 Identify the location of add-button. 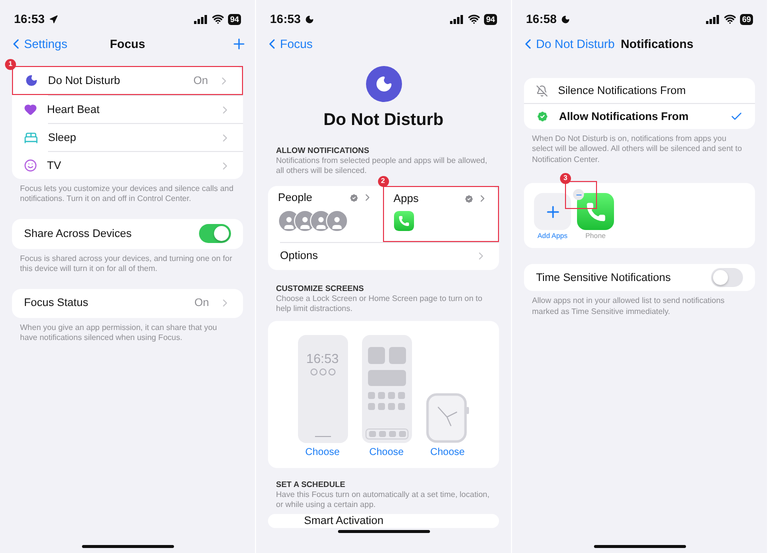
(239, 44).